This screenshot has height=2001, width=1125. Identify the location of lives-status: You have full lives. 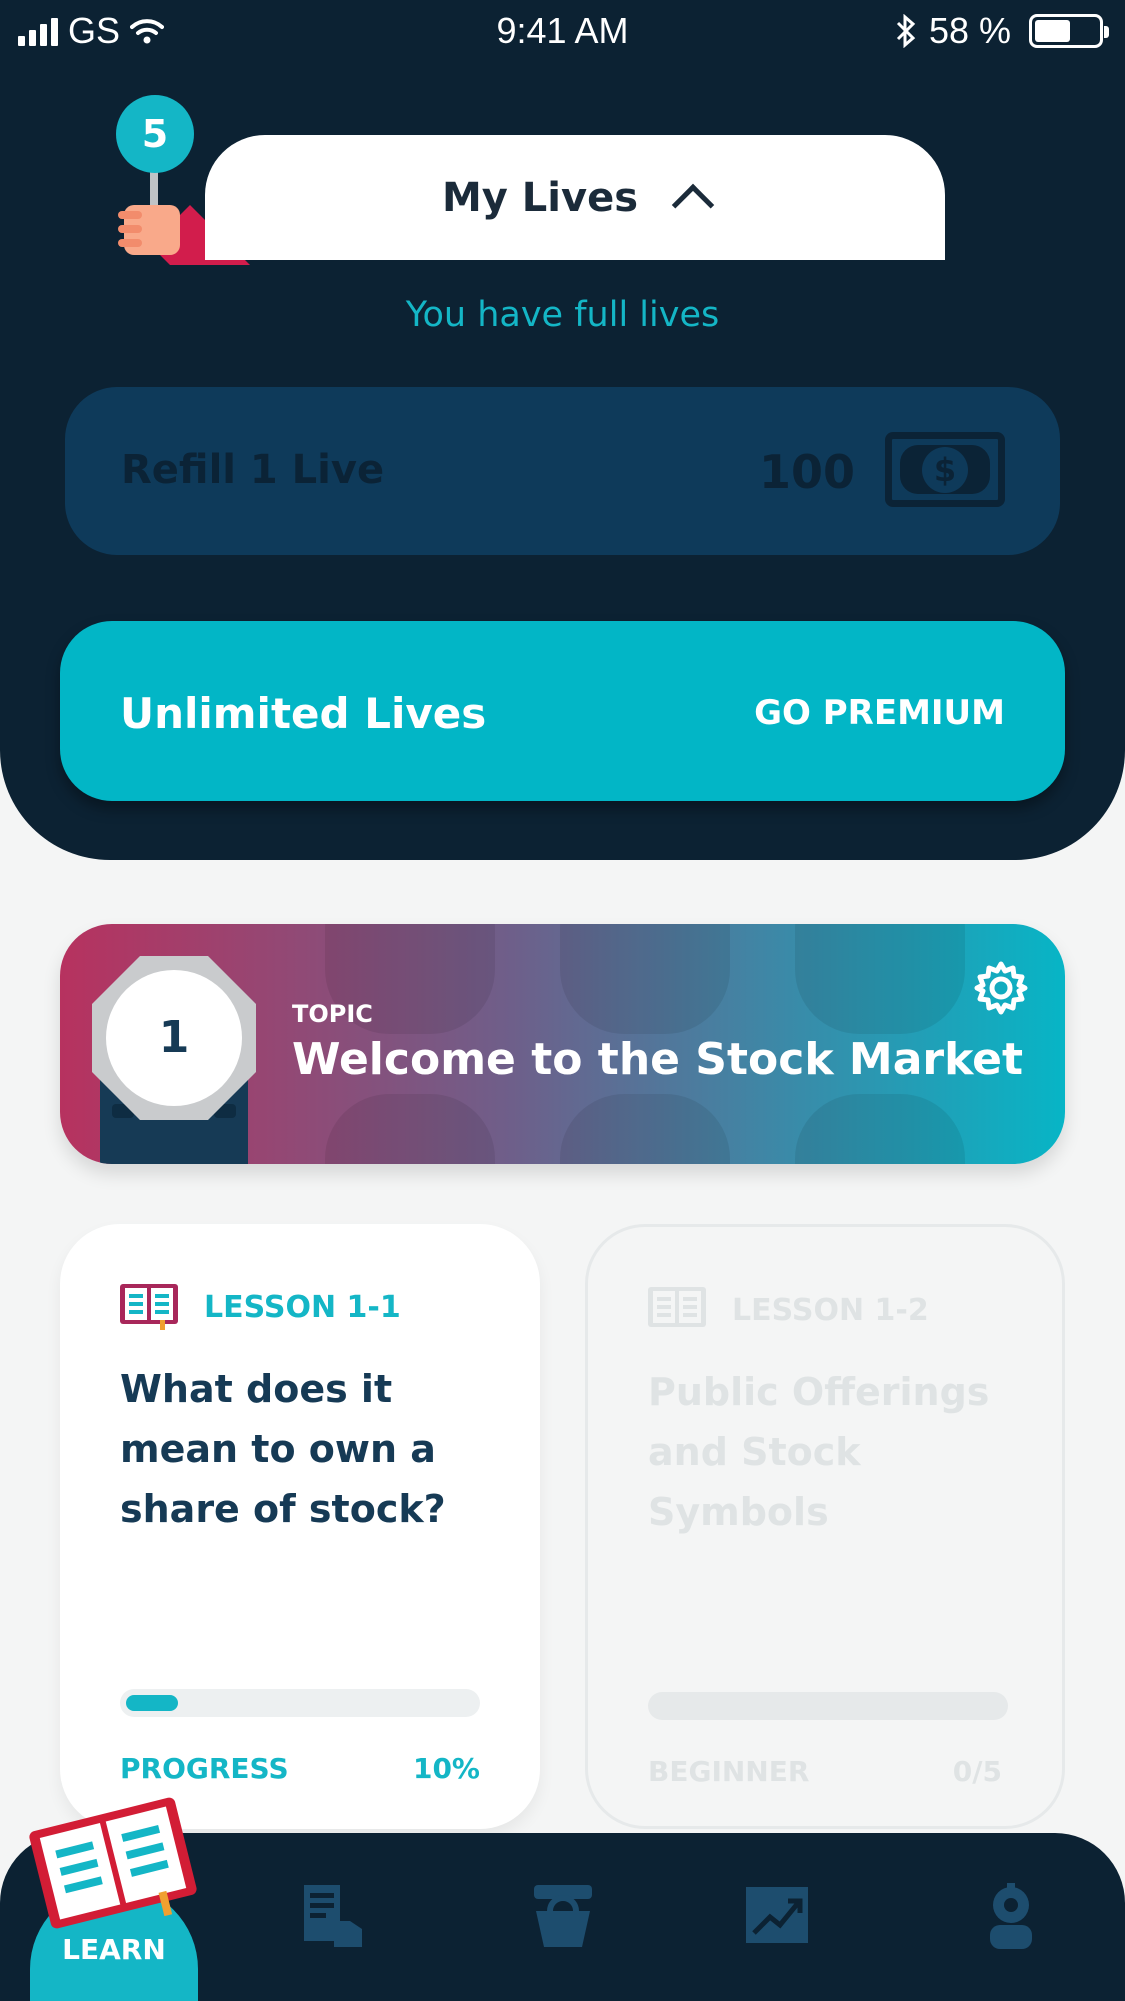
(562, 315).